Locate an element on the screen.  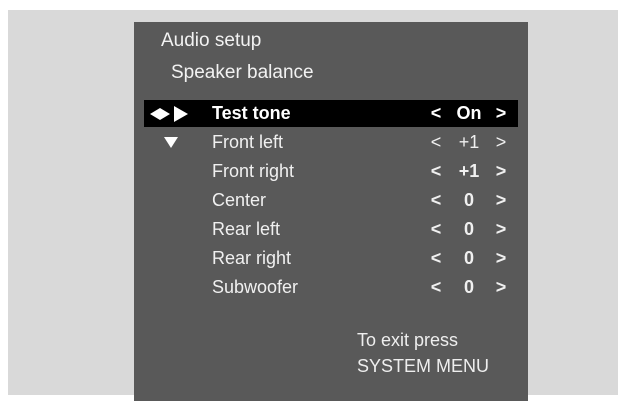
menu-title: Audio setup is located at coordinates (211, 40).